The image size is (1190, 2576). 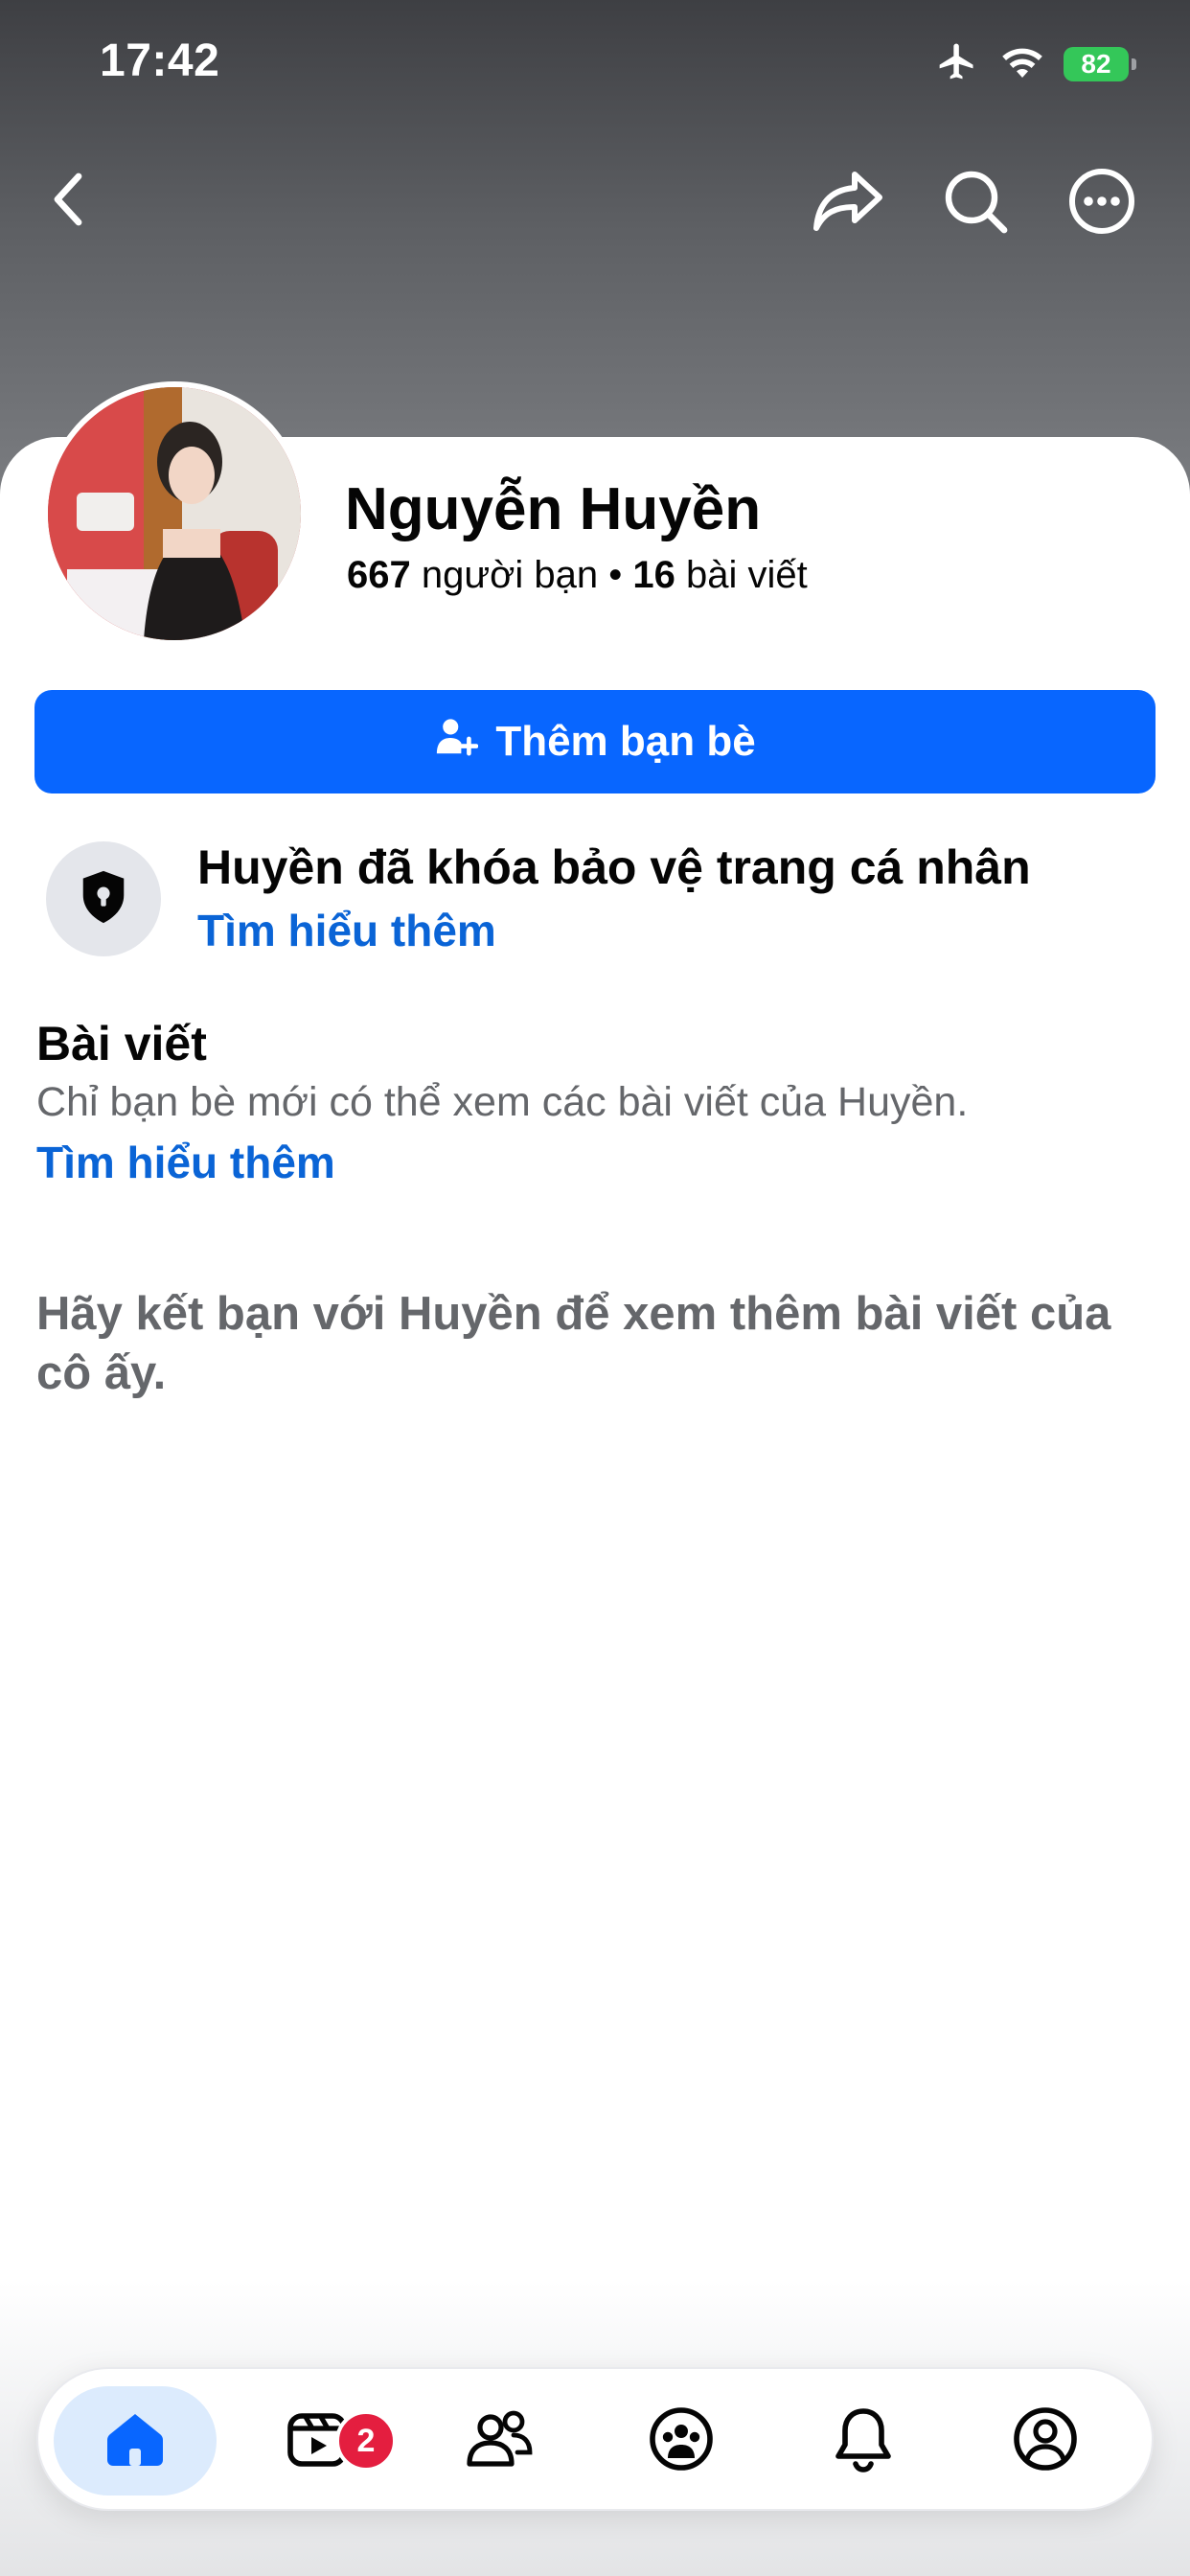 I want to click on groups-icon, so click(x=682, y=2441).